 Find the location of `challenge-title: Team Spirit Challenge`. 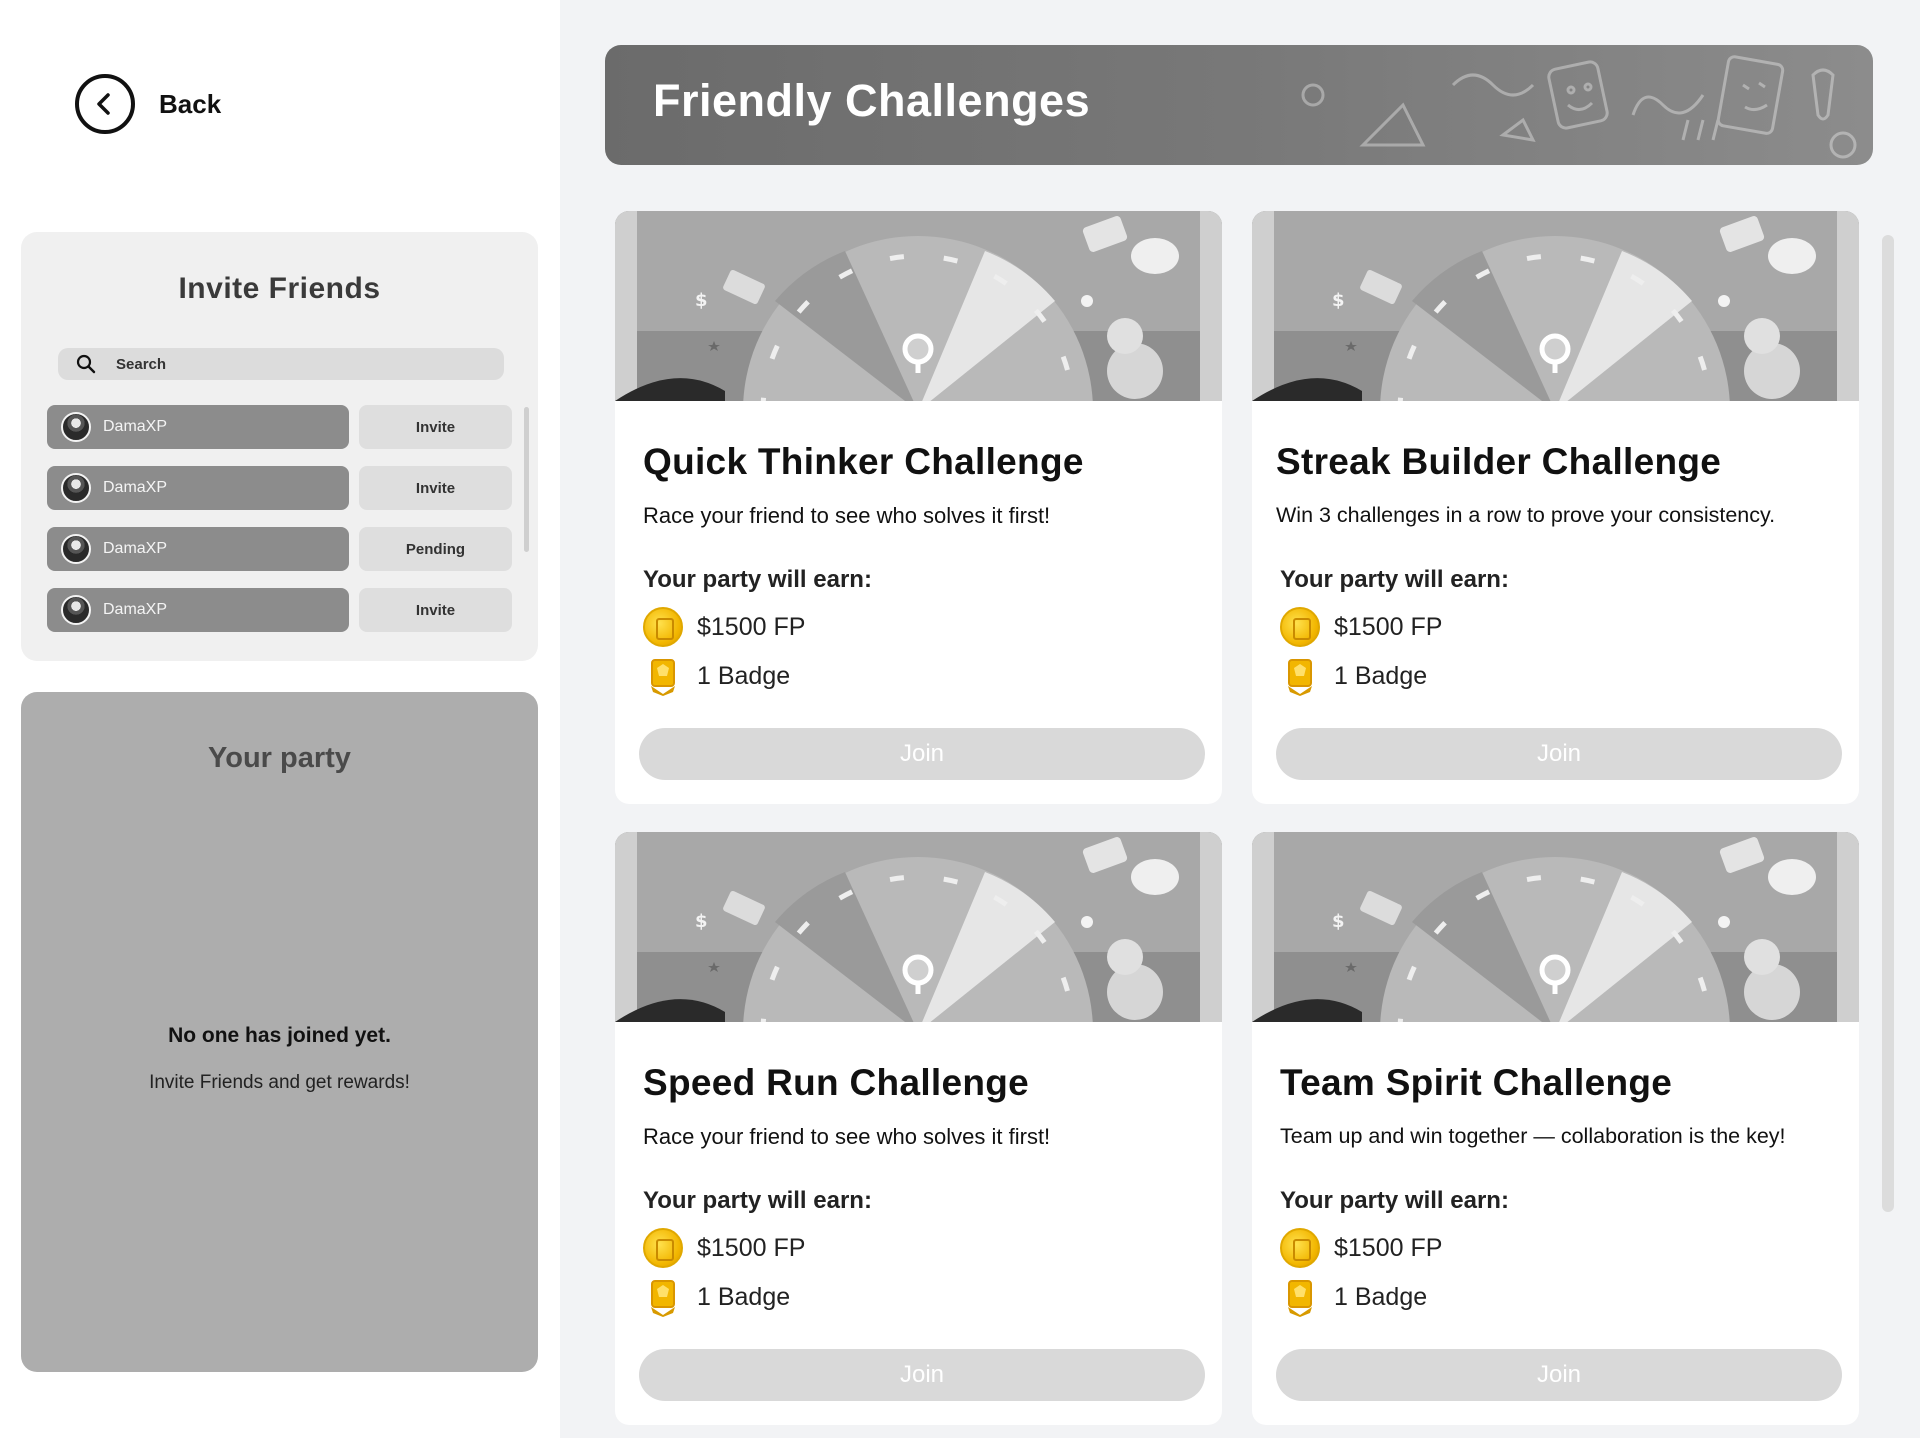

challenge-title: Team Spirit Challenge is located at coordinates (1476, 1082).